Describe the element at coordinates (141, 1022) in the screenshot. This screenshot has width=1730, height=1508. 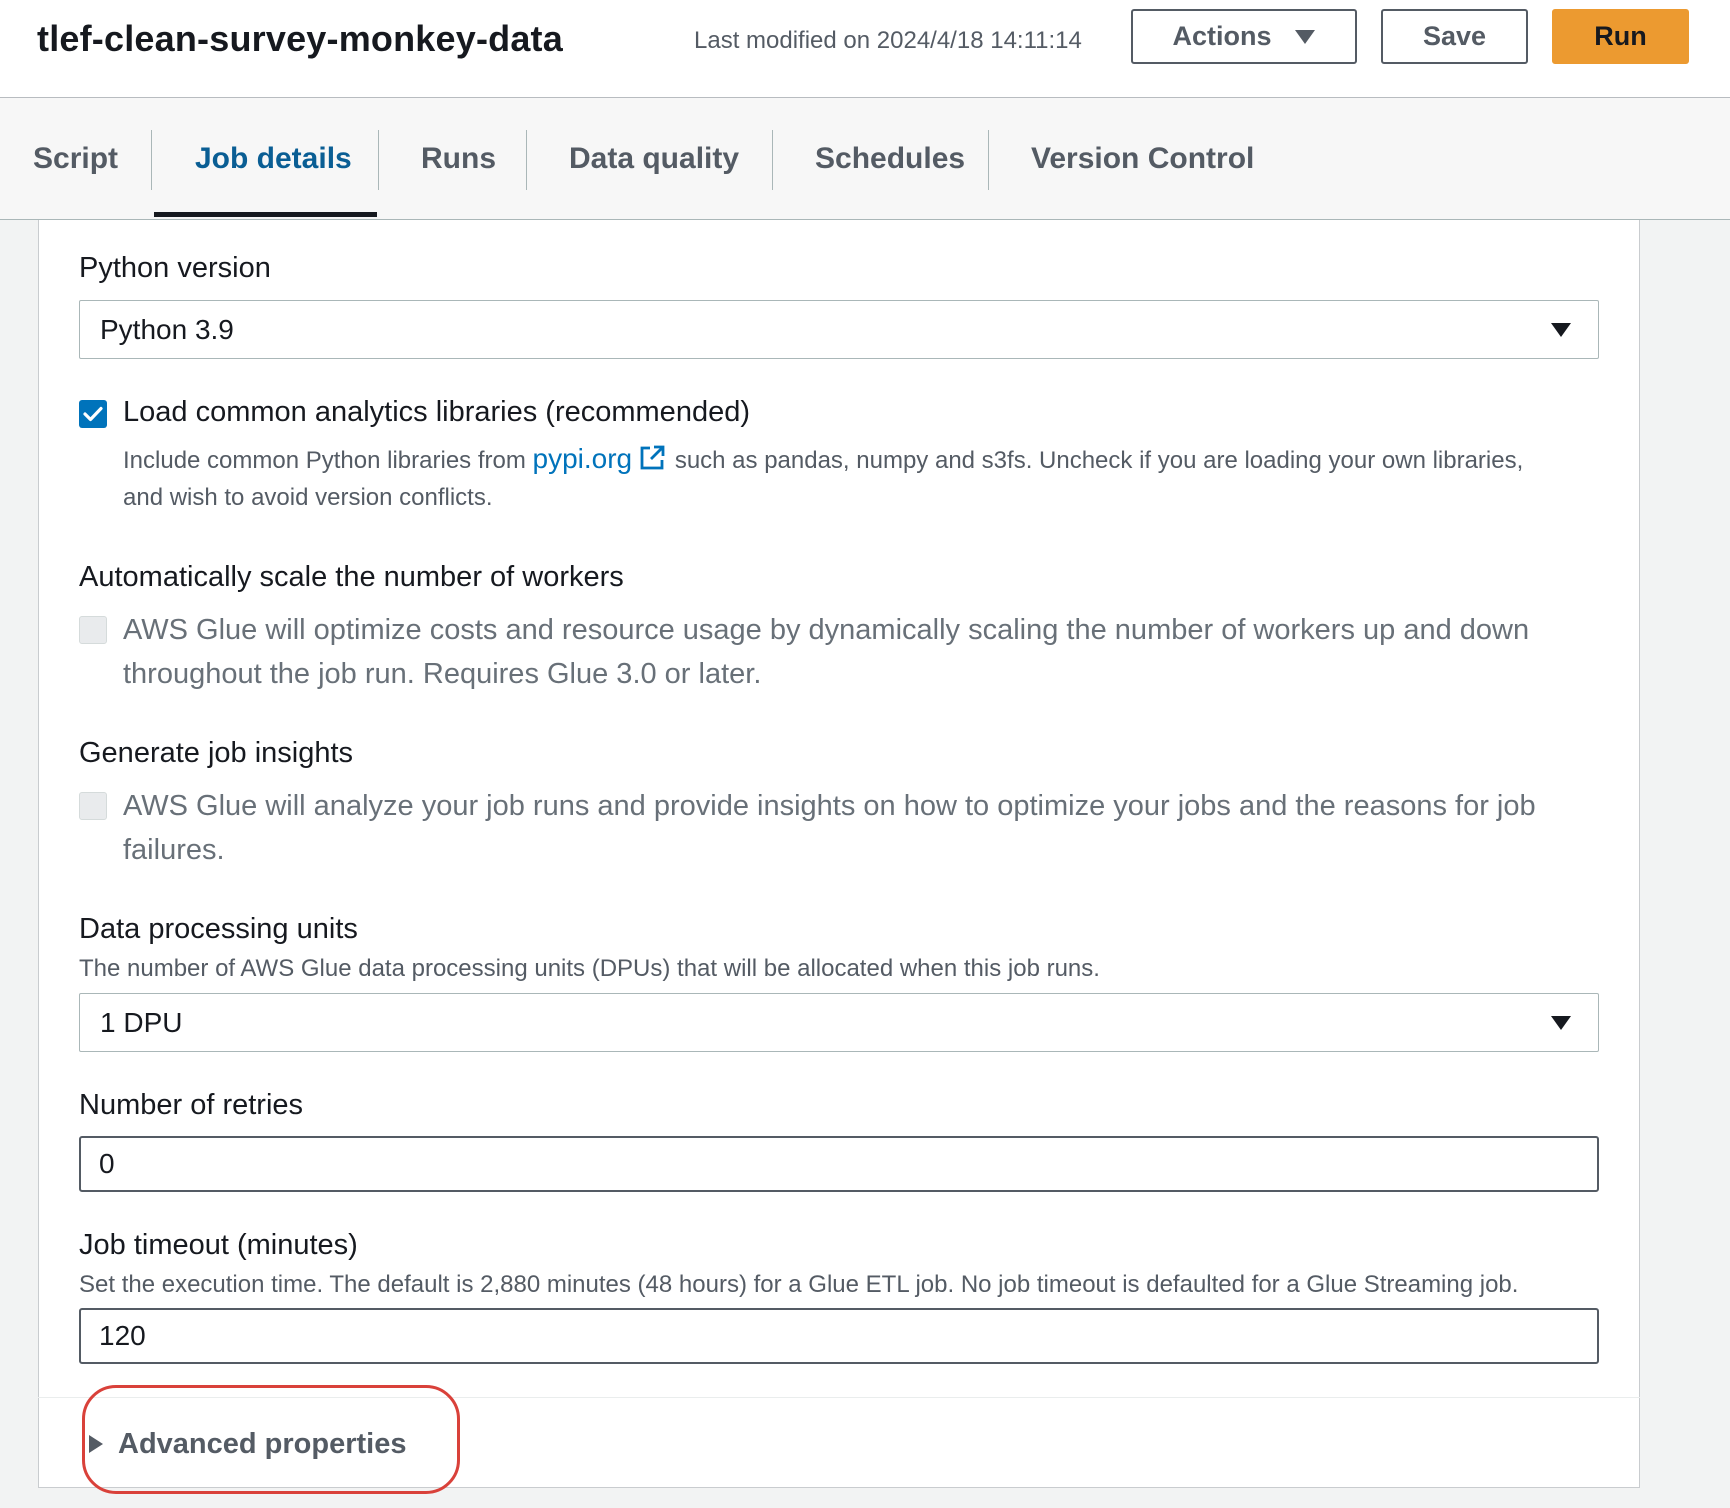
I see `dpu-value: 1 DPU` at that location.